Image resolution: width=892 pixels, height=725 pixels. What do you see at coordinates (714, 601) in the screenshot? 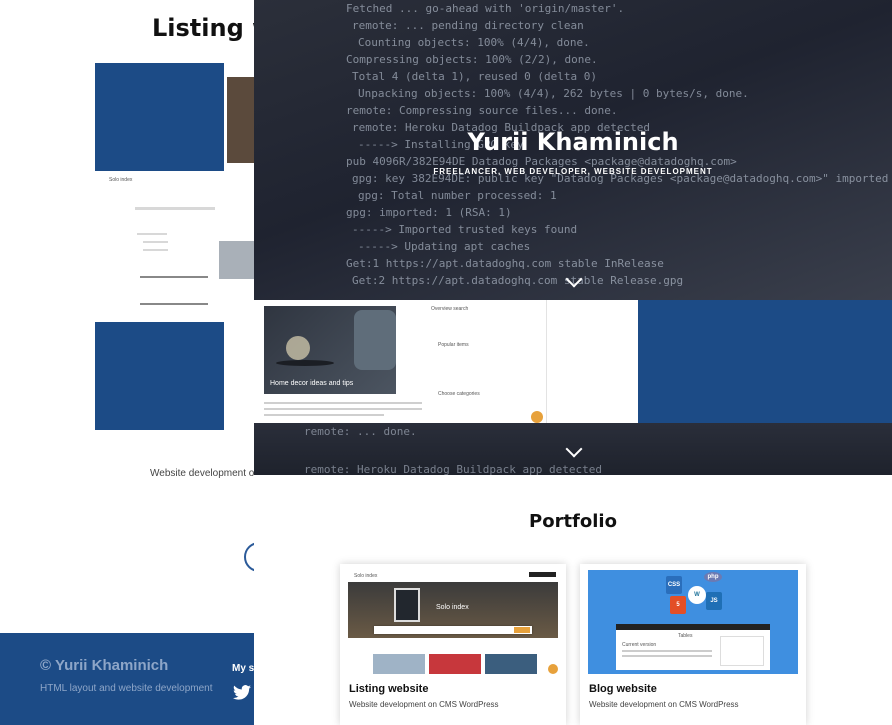
I see `js-icon: JS` at bounding box center [714, 601].